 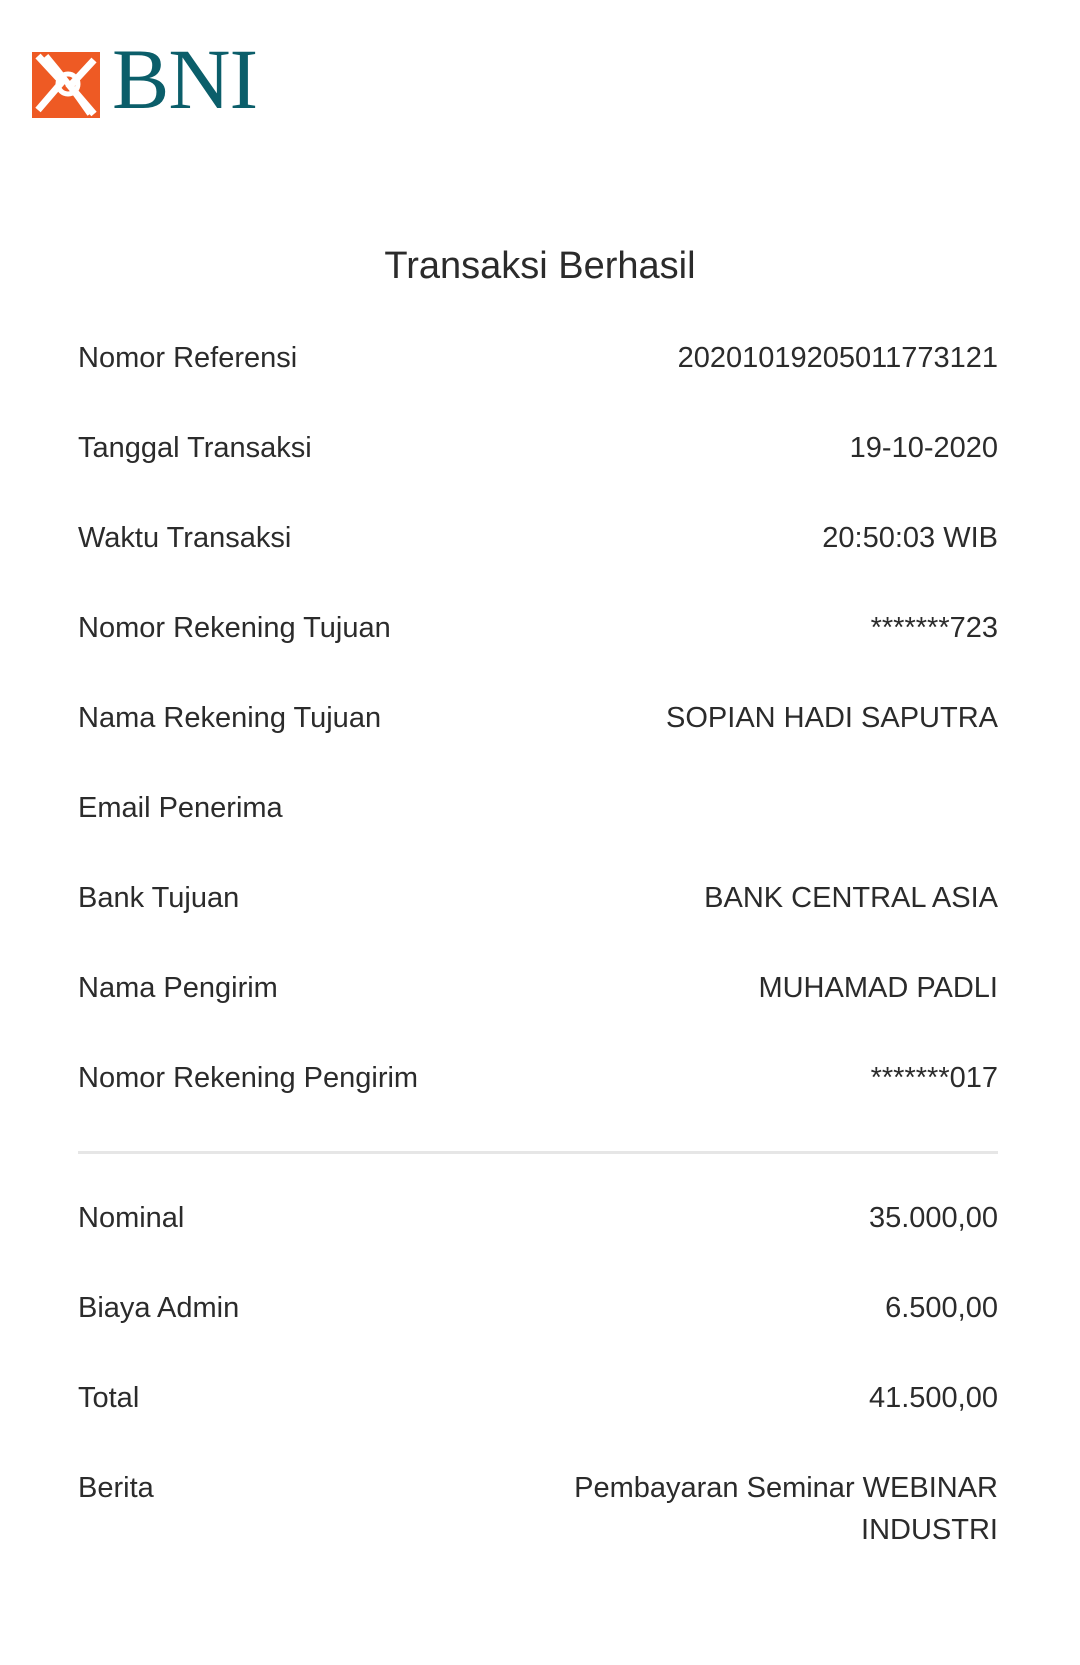 What do you see at coordinates (538, 628) in the screenshot?
I see `detail-row-nomor-rekening-tujuan: Nomor Rekening Tujuan *******723` at bounding box center [538, 628].